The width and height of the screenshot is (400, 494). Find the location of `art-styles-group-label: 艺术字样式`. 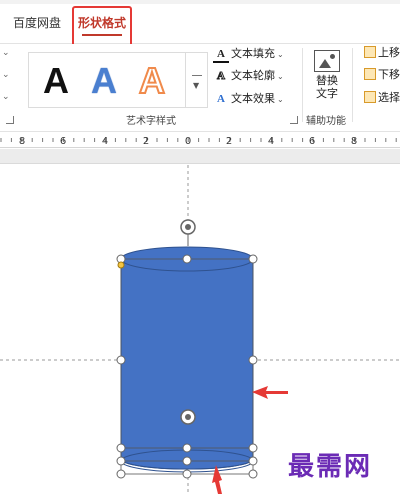

art-styles-group-label: 艺术字样式 is located at coordinates (151, 121).